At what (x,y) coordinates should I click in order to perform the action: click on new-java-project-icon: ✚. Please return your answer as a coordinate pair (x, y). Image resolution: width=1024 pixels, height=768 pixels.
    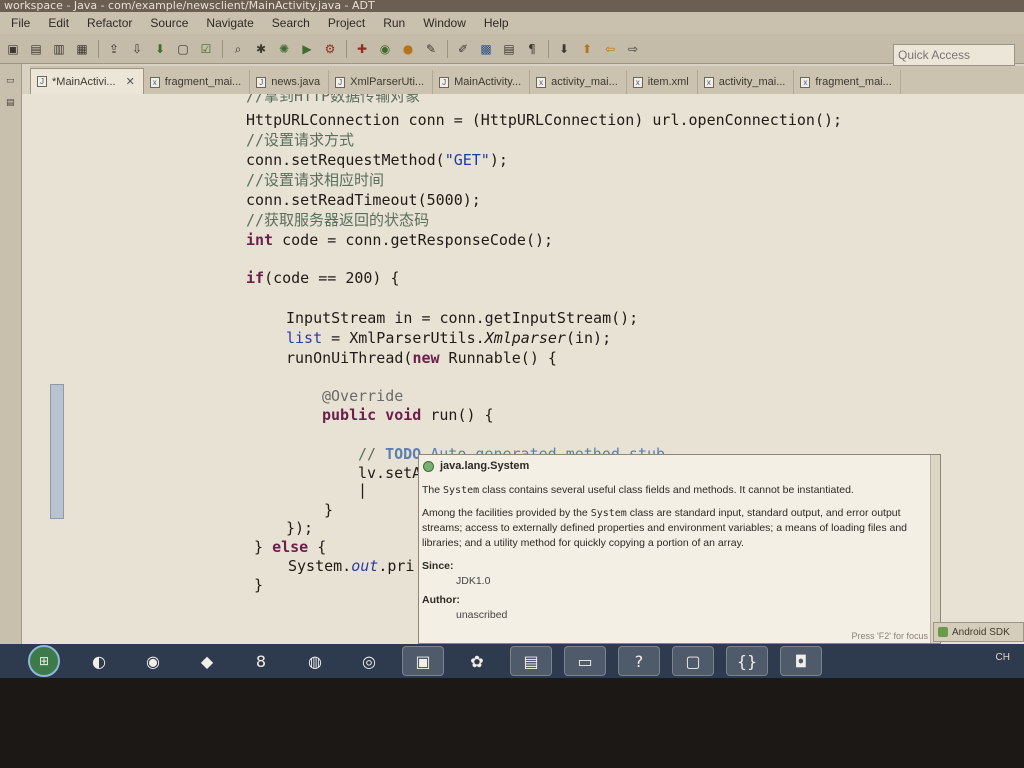
    Looking at the image, I should click on (362, 49).